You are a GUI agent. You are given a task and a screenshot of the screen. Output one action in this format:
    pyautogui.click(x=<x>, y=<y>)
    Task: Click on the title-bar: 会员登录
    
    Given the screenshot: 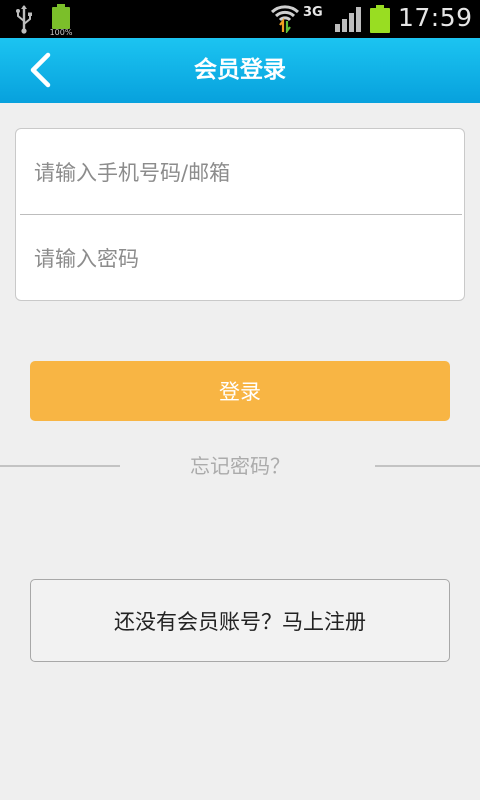 What is the action you would take?
    pyautogui.click(x=240, y=70)
    